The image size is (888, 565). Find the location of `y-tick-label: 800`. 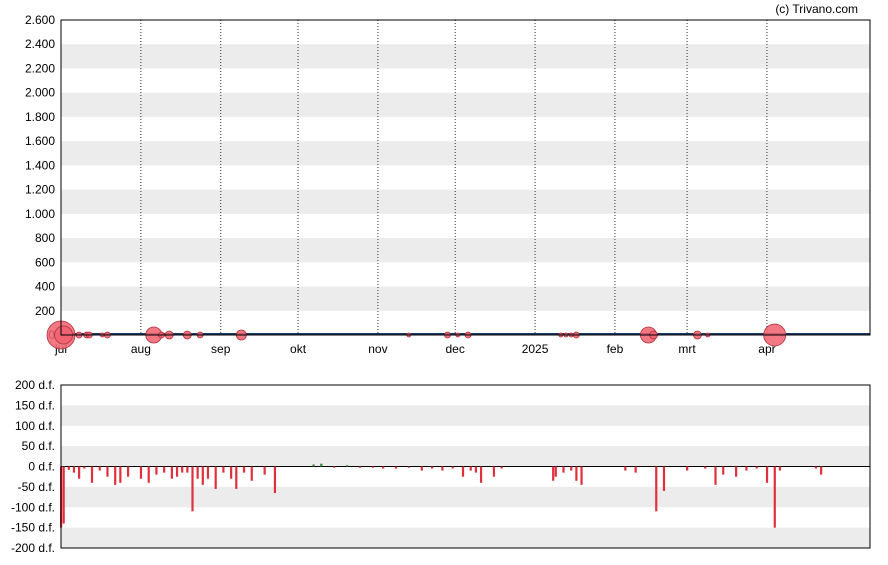

y-tick-label: 800 is located at coordinates (45, 238).